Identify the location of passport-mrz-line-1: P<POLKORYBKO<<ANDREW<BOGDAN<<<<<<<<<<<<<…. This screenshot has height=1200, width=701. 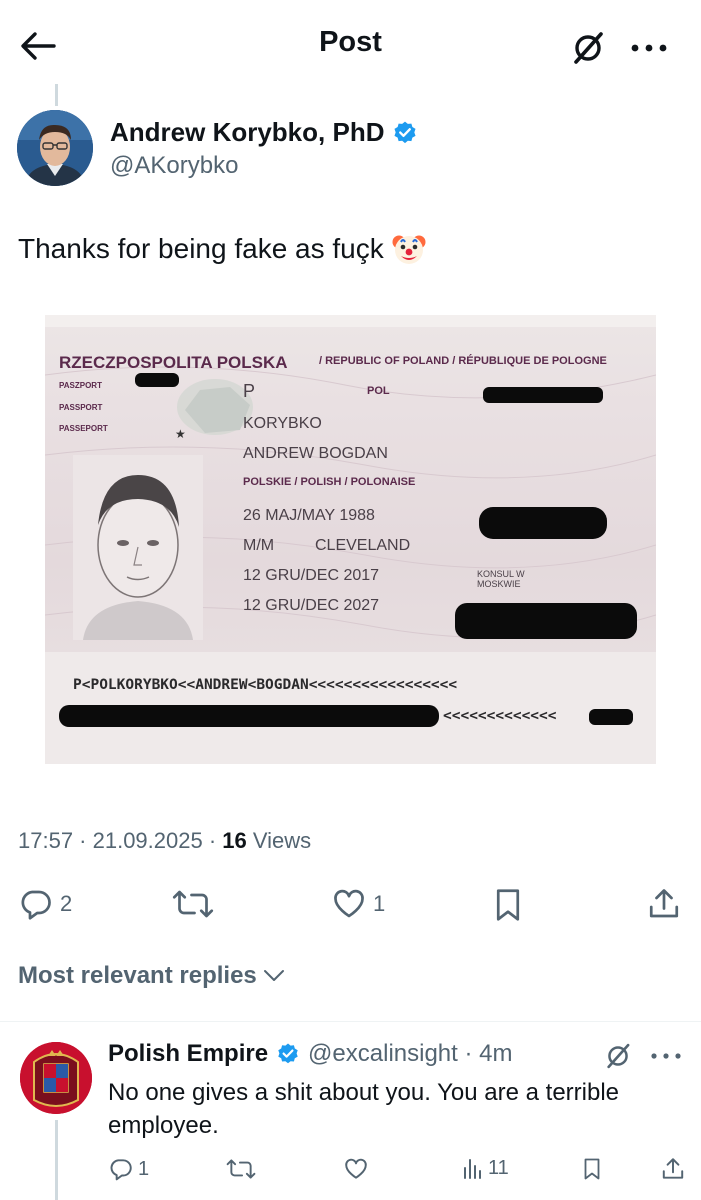
(265, 685).